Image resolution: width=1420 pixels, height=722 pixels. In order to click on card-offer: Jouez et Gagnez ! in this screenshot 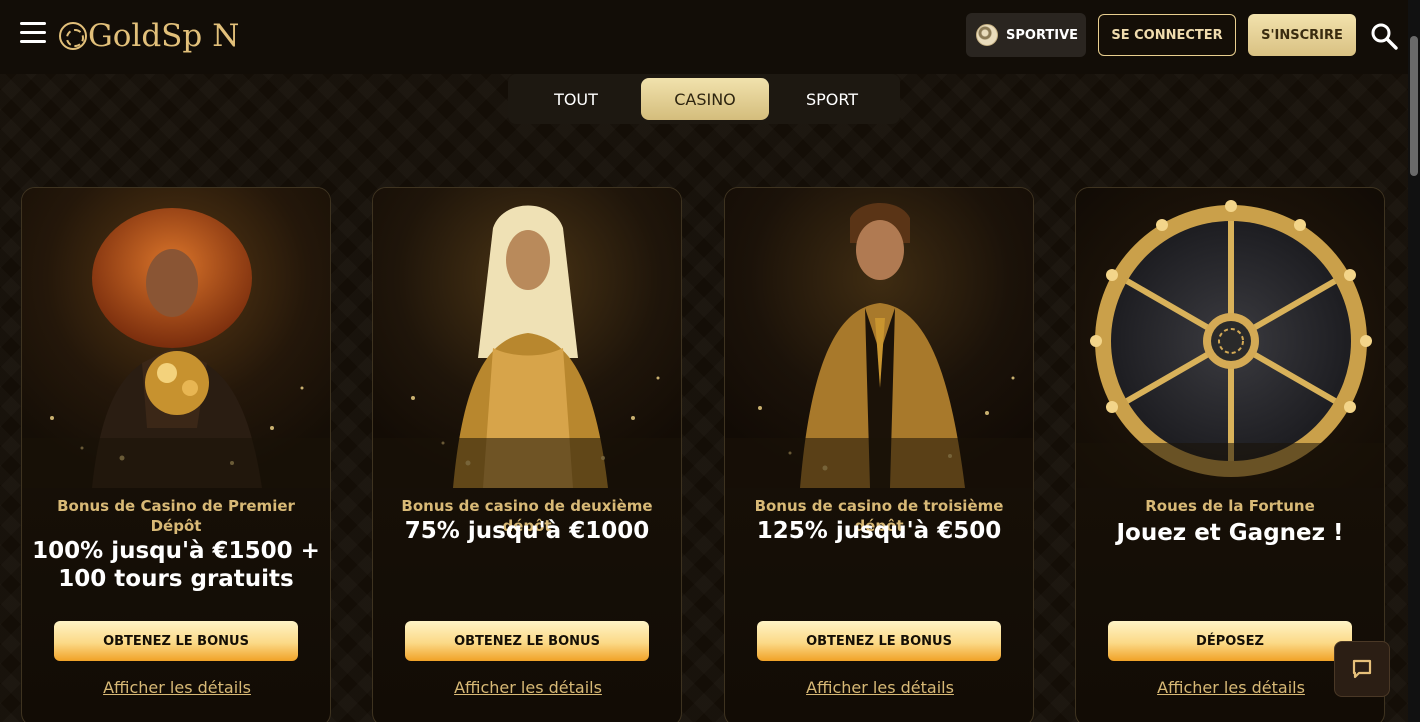, I will do `click(1230, 533)`.